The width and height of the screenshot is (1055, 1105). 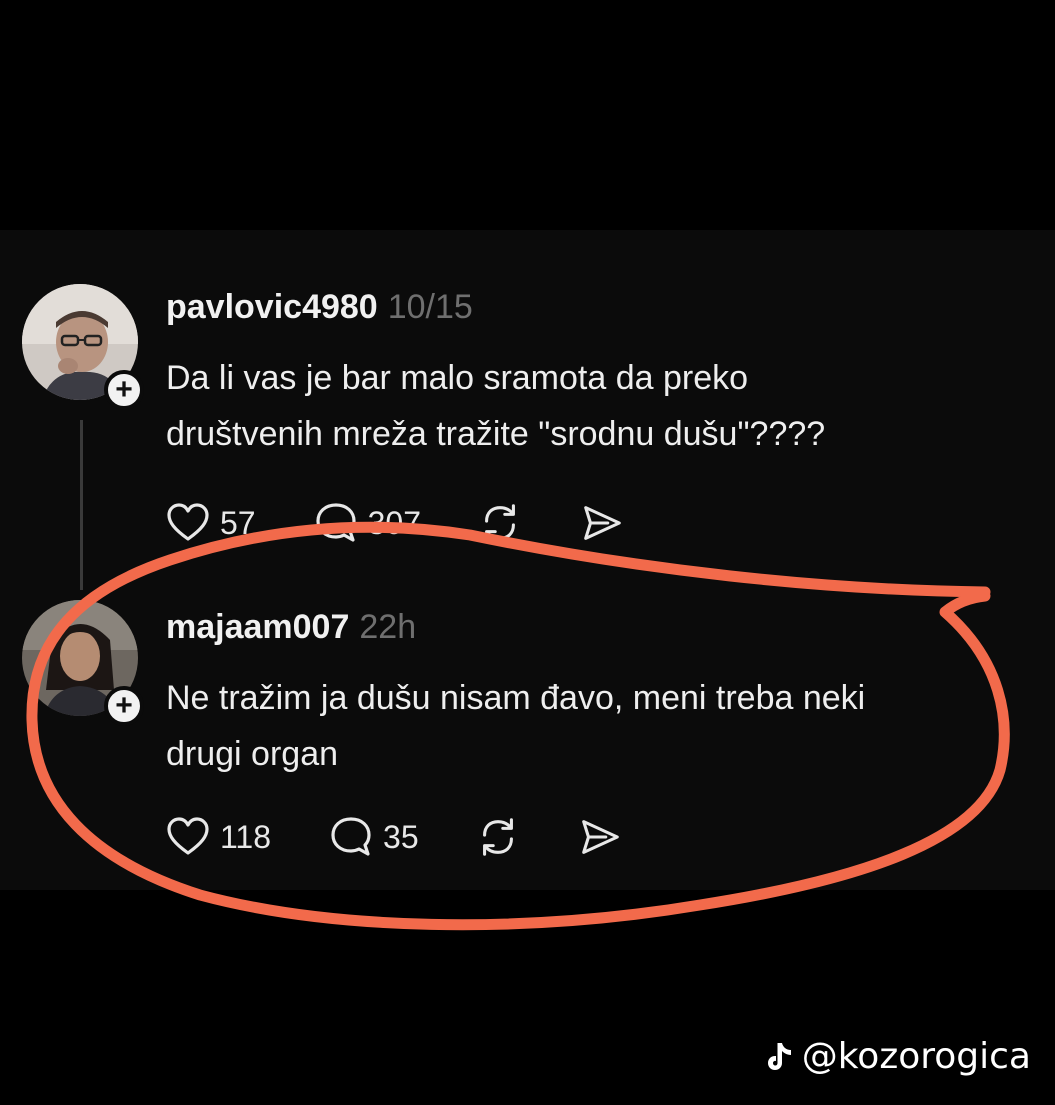 What do you see at coordinates (394, 522) in the screenshot?
I see `reply-count: 307` at bounding box center [394, 522].